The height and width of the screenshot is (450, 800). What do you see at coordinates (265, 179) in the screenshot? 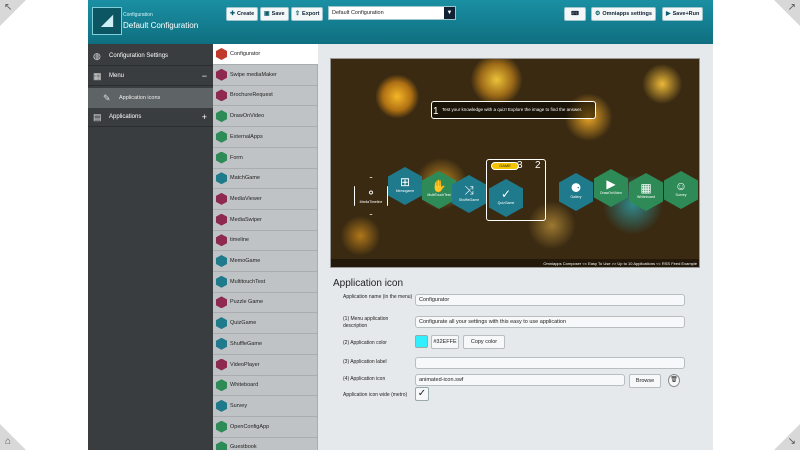
I see `list-item: MatchGame` at bounding box center [265, 179].